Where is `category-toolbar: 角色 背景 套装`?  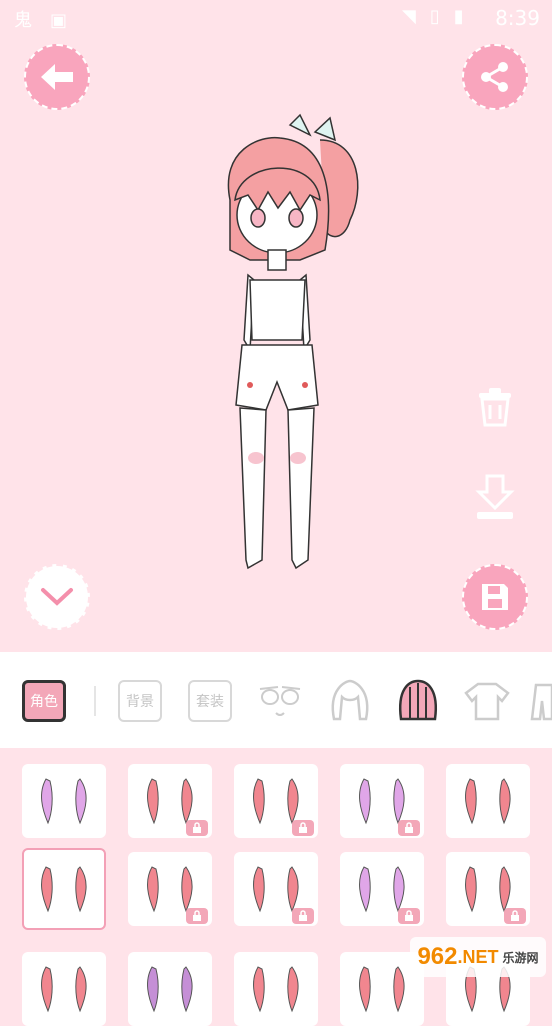
category-toolbar: 角色 背景 套装 is located at coordinates (276, 700).